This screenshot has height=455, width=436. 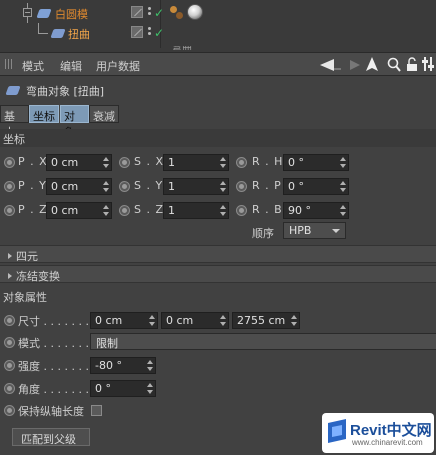 What do you see at coordinates (79, 186) in the screenshot?
I see `field-py: 0 cm` at bounding box center [79, 186].